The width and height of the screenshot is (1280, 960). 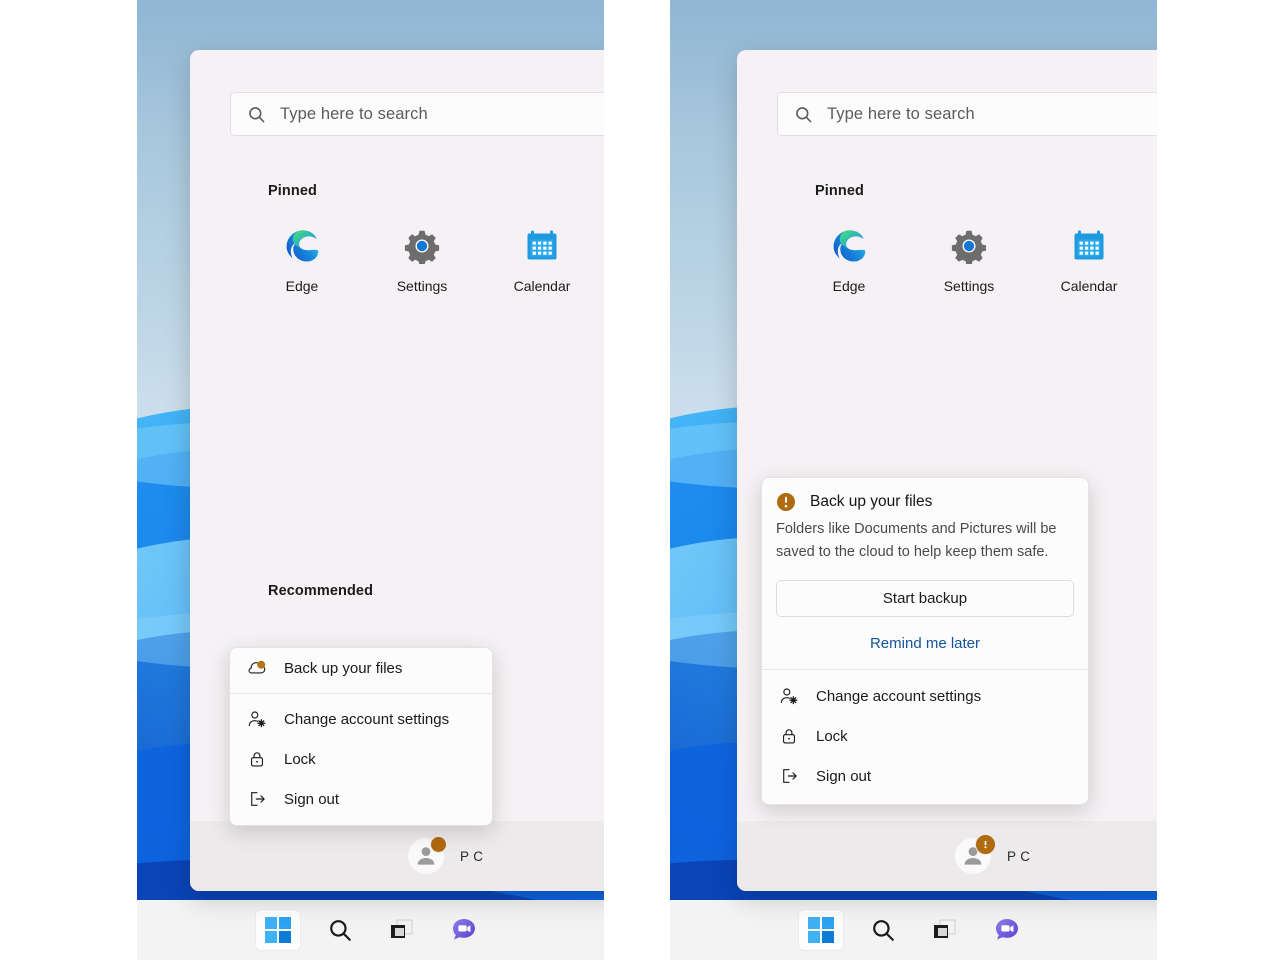 What do you see at coordinates (1218, 480) in the screenshot?
I see `right-margin` at bounding box center [1218, 480].